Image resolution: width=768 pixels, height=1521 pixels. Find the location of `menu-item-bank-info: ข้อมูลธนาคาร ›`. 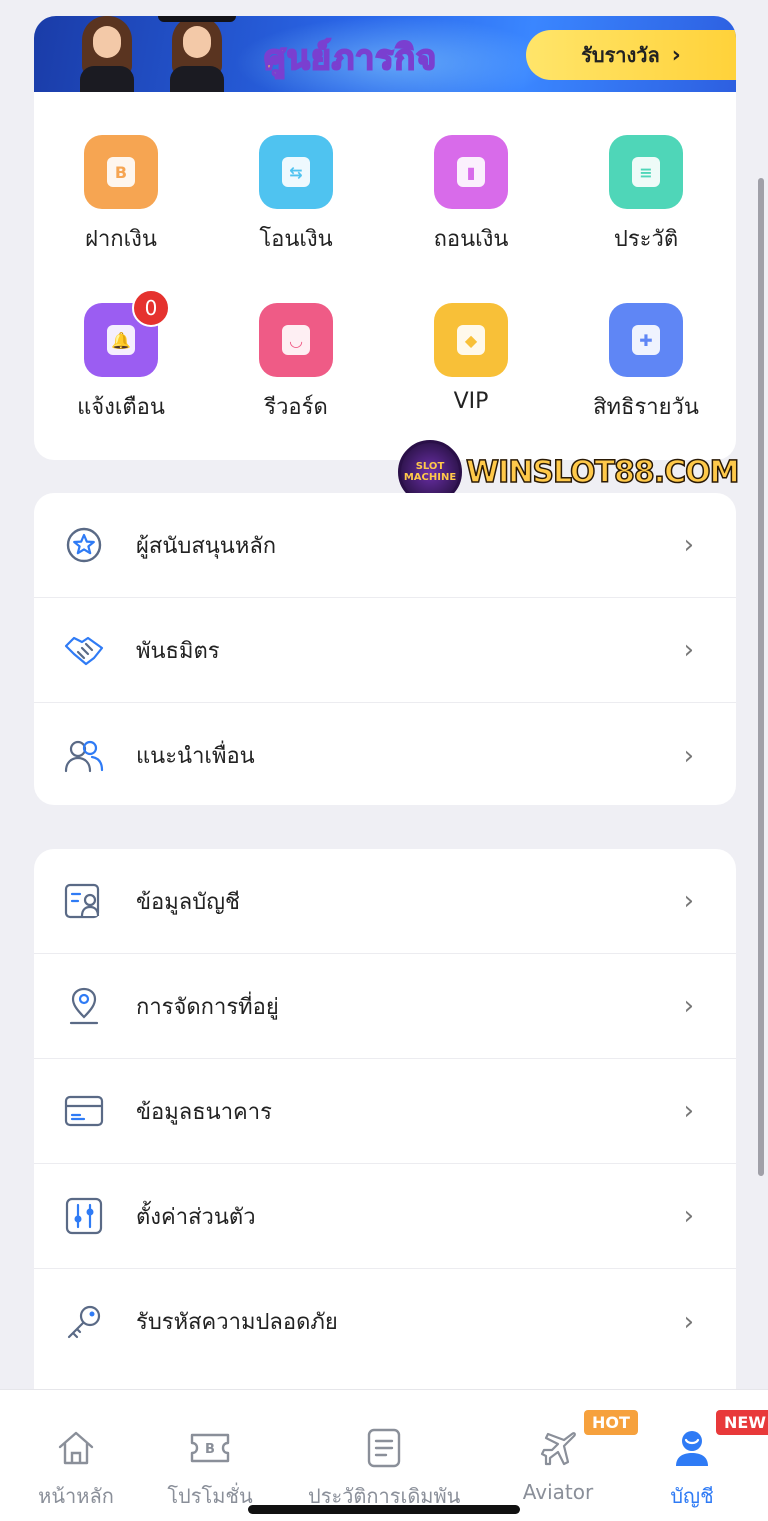

menu-item-bank-info: ข้อมูลธนาคาร › is located at coordinates (385, 1111).